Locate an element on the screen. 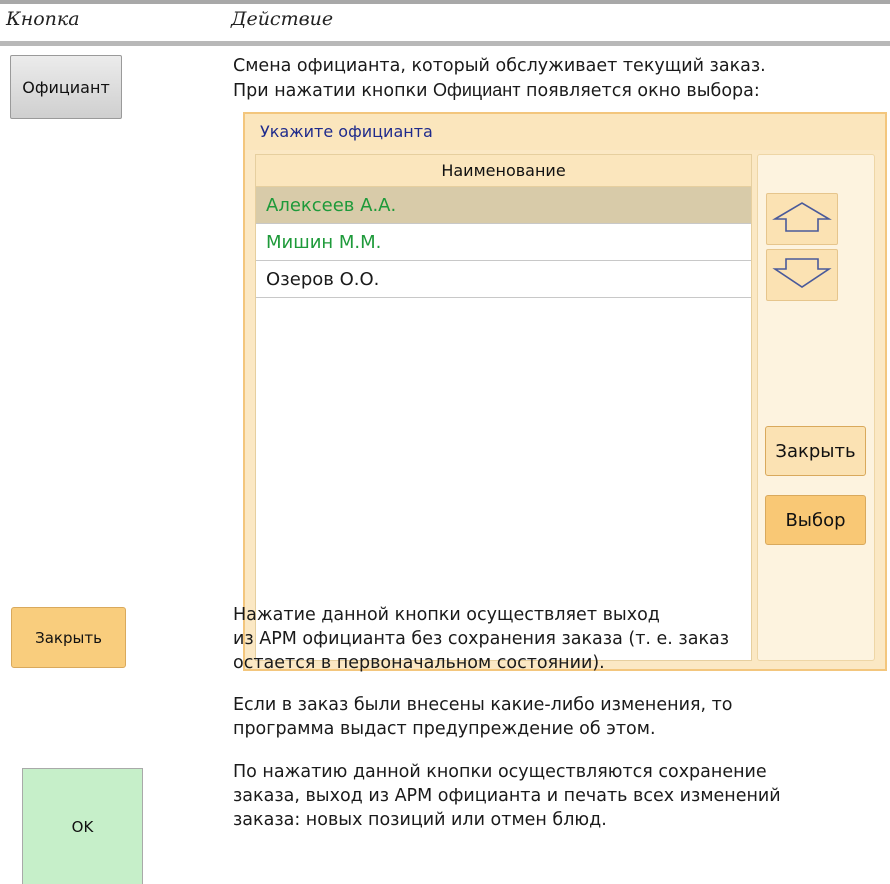  arrow-down-icon is located at coordinates (802, 275).